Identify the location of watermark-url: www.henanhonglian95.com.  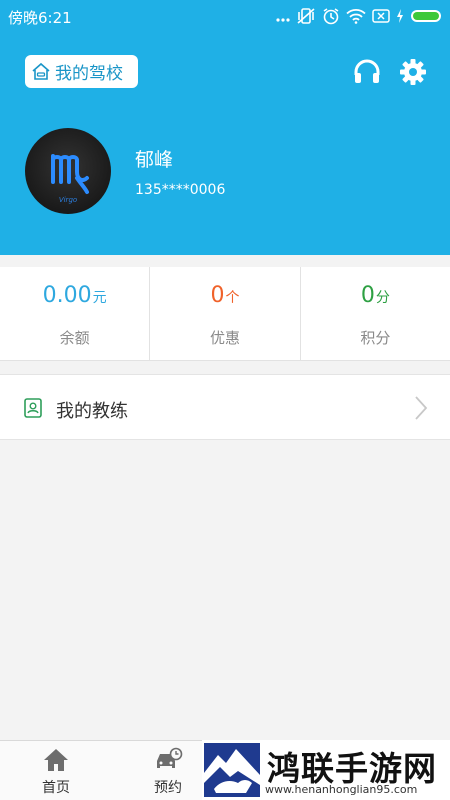
(341, 789).